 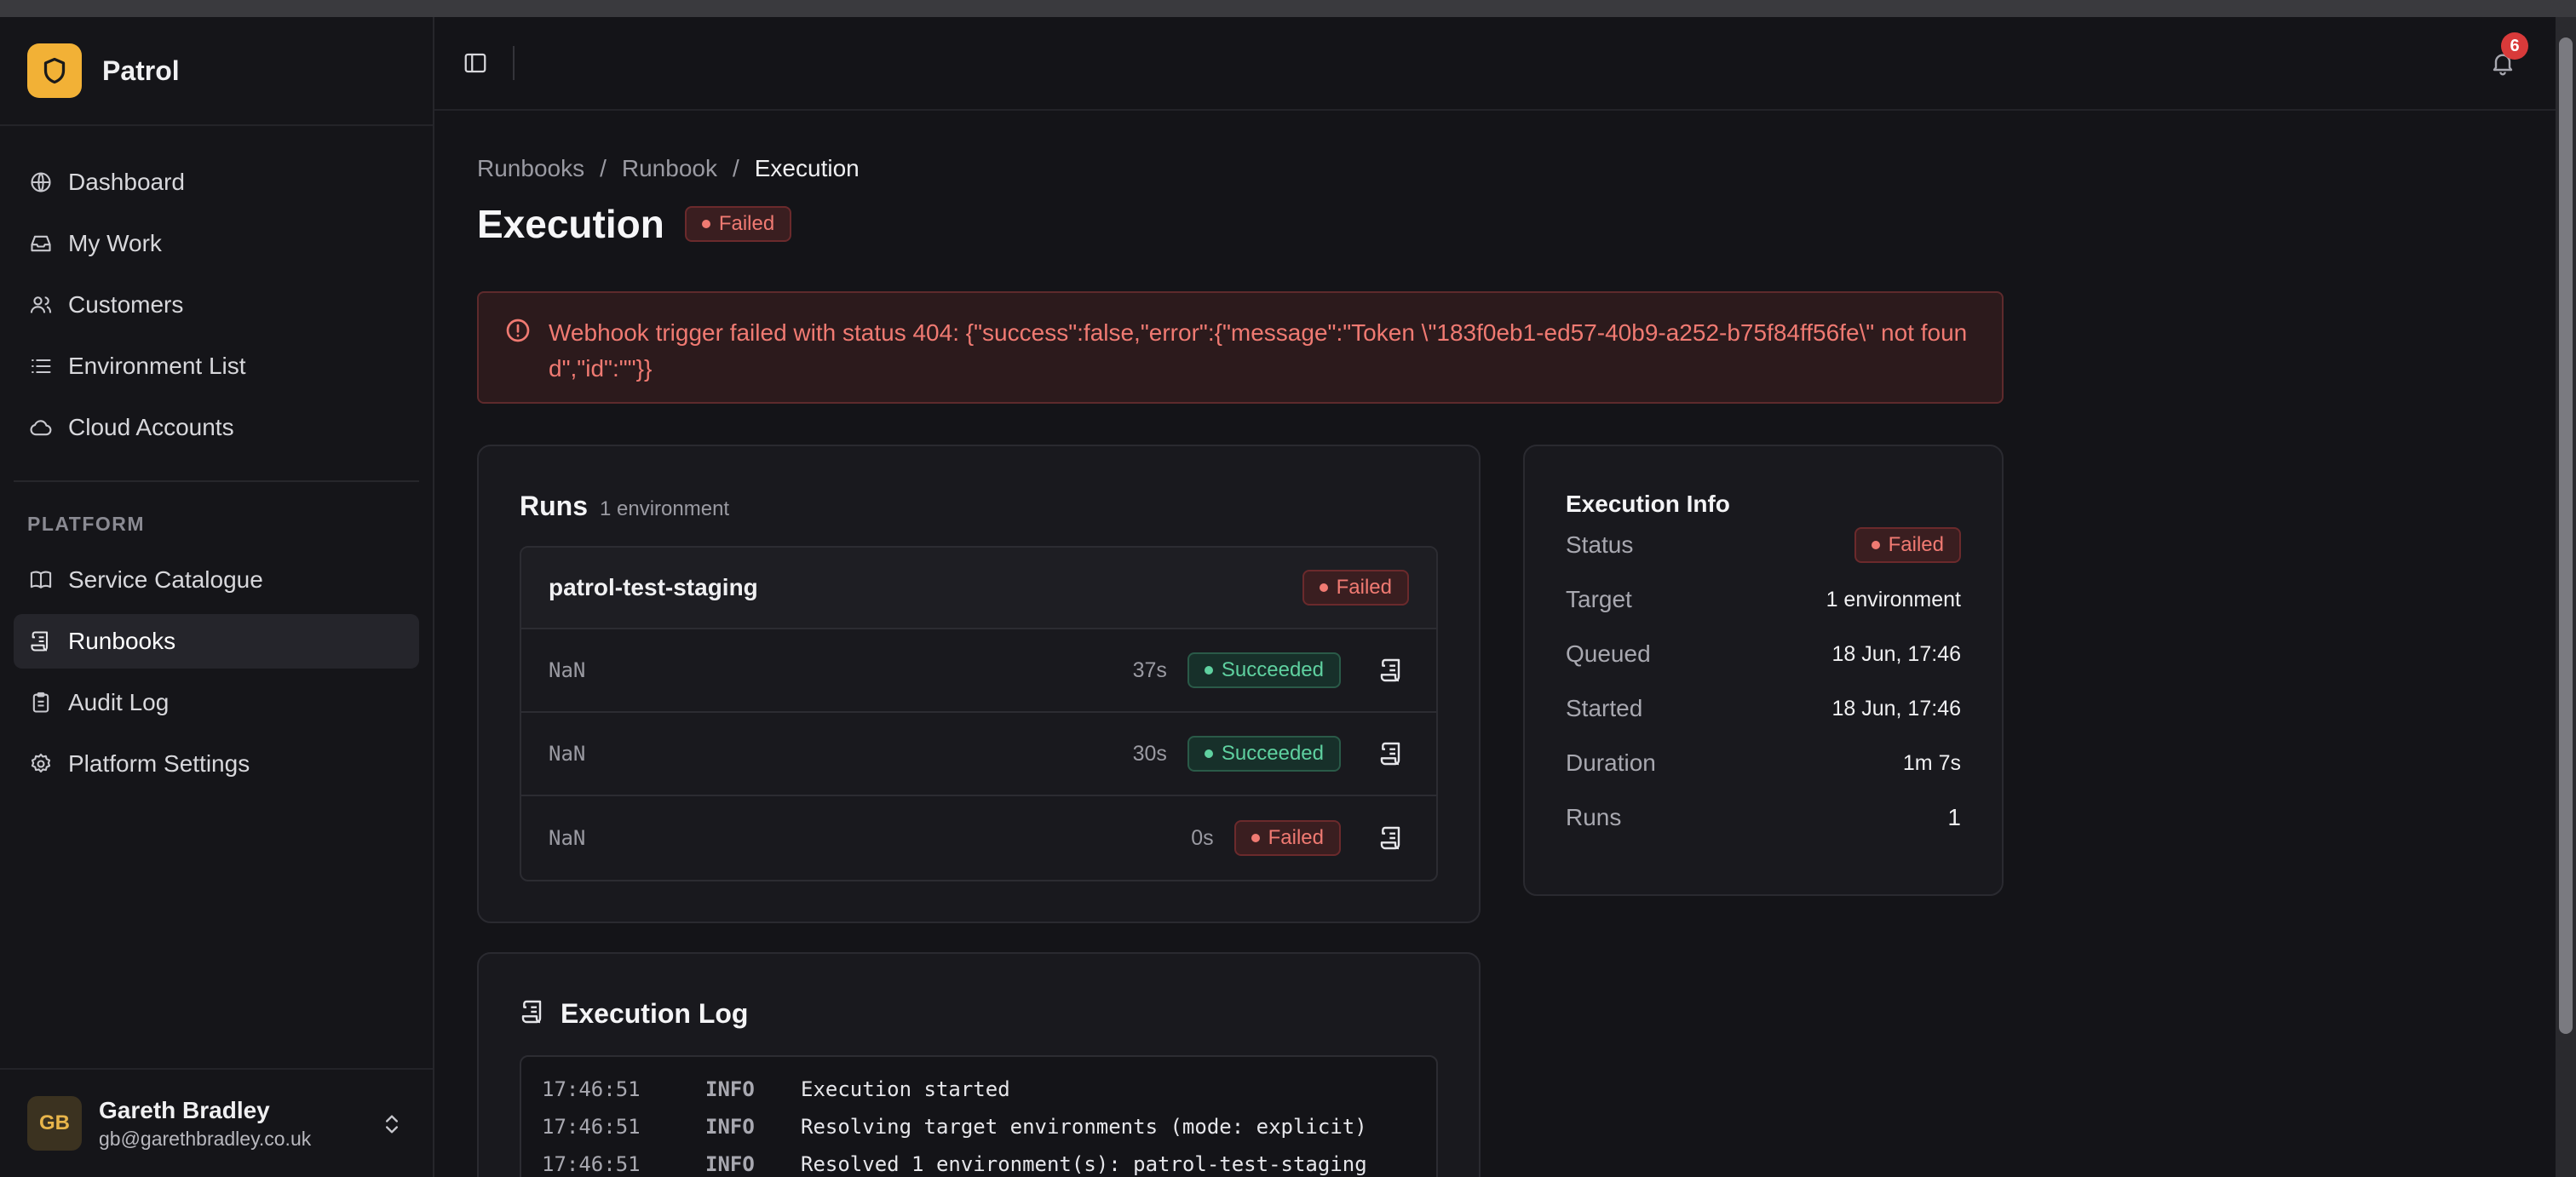 What do you see at coordinates (905, 1089) in the screenshot?
I see `log-message: Execution started` at bounding box center [905, 1089].